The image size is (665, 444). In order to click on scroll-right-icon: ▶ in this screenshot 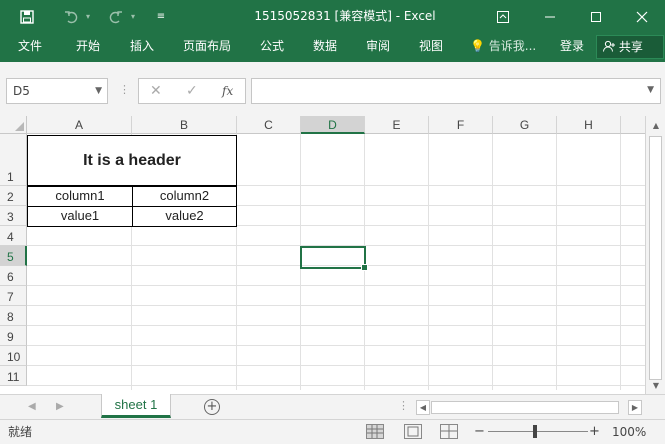, I will do `click(635, 407)`.